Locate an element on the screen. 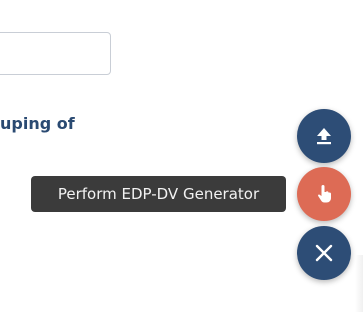 Image resolution: width=363 pixels, height=312 pixels. page-shadow-edge is located at coordinates (359, 283).